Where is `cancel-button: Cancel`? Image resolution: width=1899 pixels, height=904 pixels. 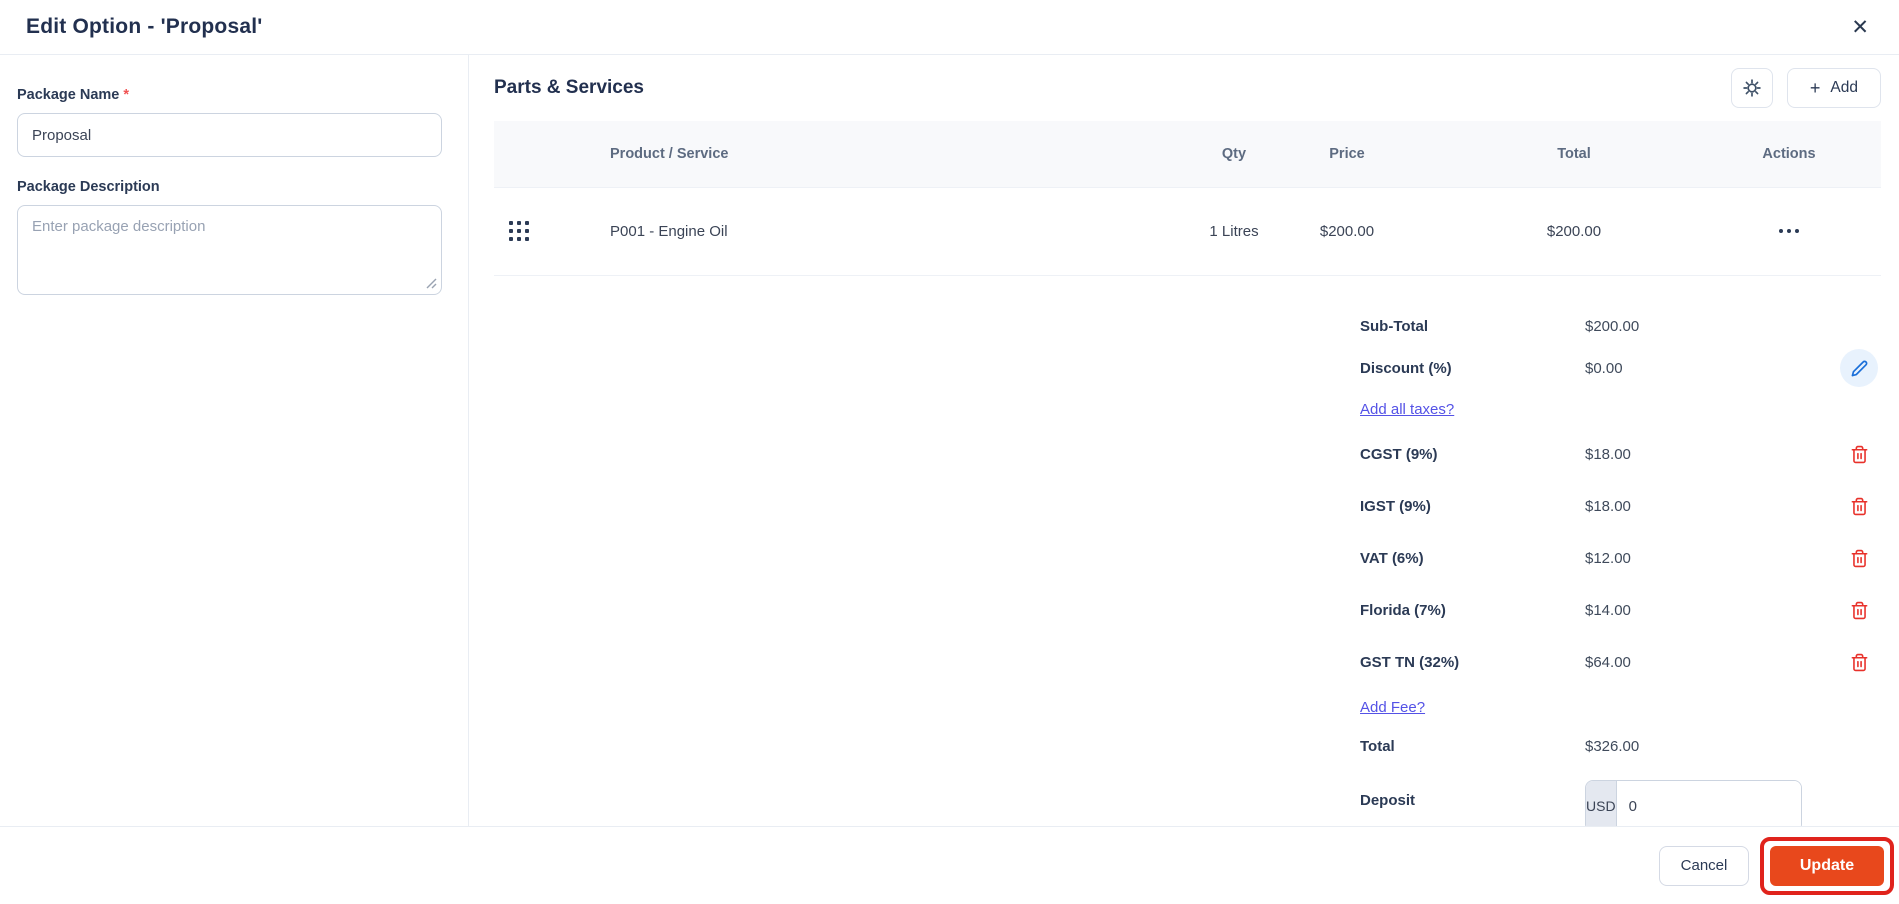 cancel-button: Cancel is located at coordinates (1704, 865).